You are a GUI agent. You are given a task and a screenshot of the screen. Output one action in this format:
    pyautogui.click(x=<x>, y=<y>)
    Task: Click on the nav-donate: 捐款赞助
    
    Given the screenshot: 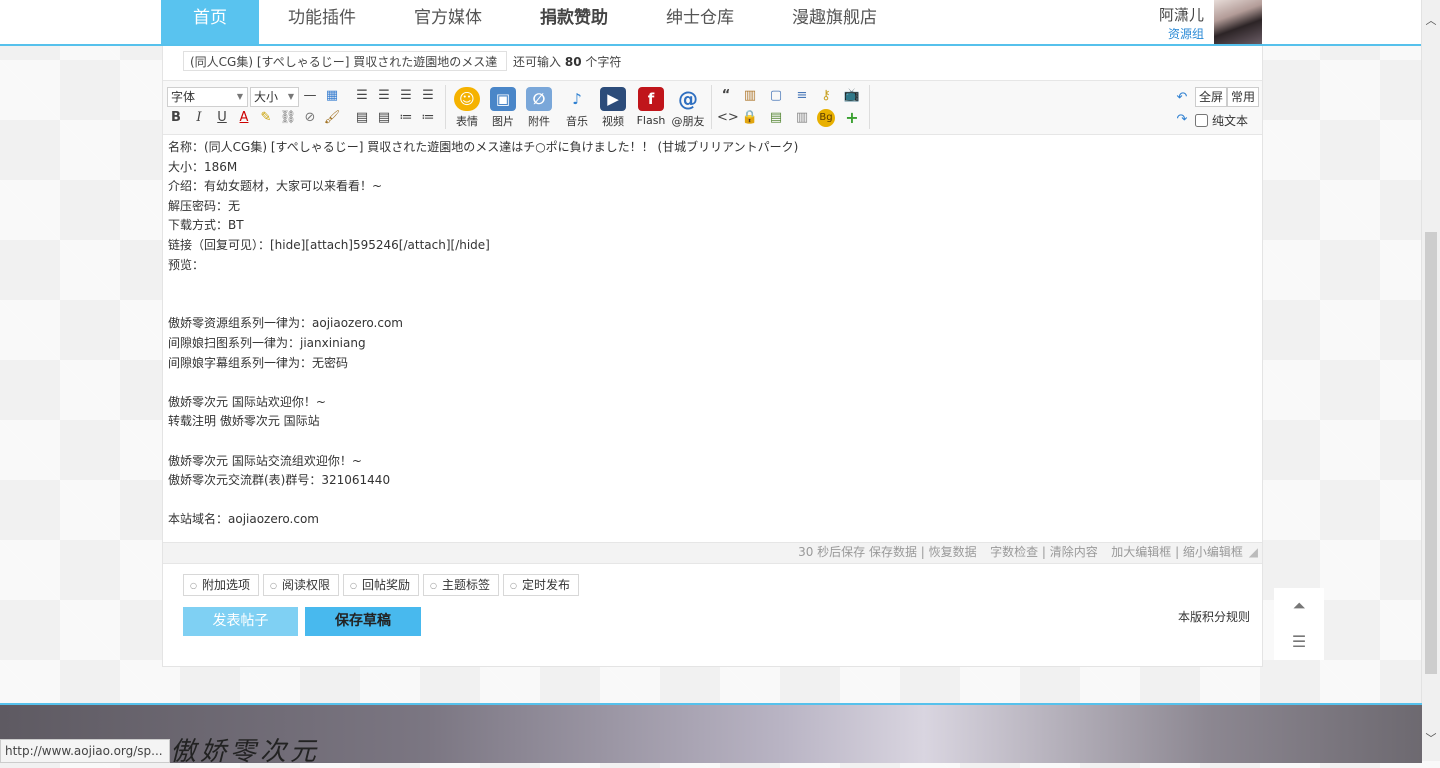 What is the action you would take?
    pyautogui.click(x=574, y=22)
    